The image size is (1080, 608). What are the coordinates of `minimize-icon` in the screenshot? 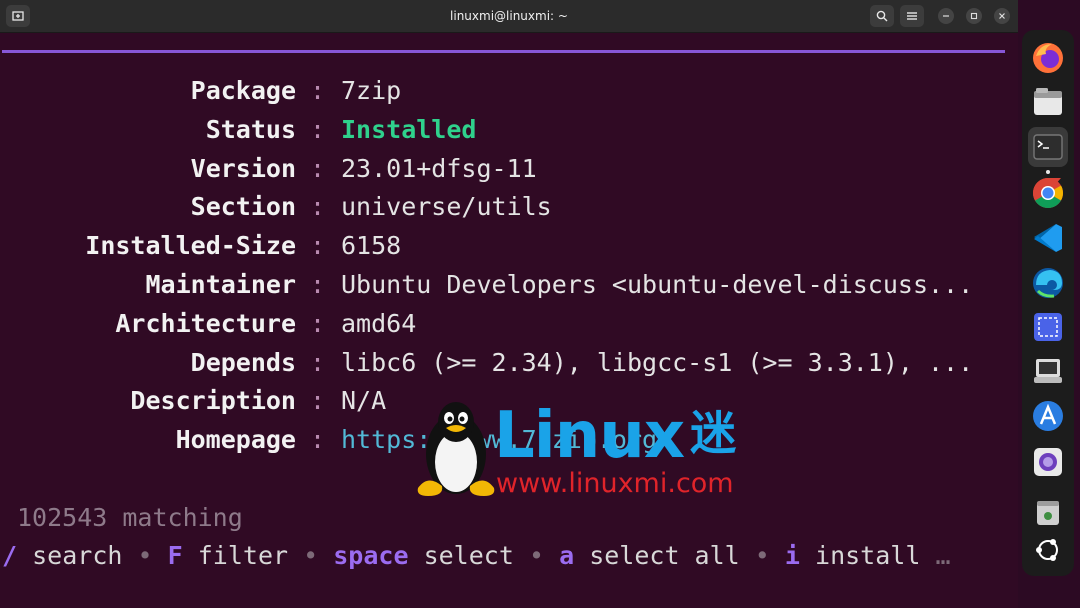 It's located at (946, 16).